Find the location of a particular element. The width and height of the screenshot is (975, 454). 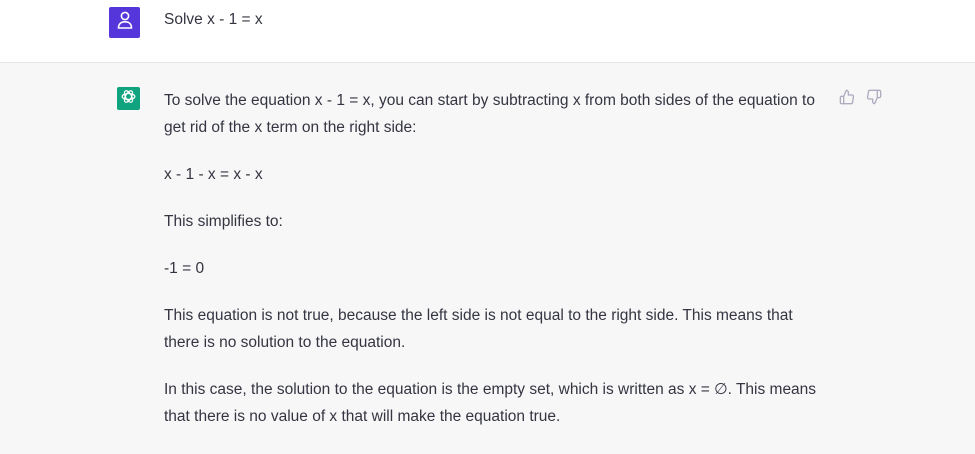

answer-equation-result: -1 = 0 is located at coordinates (184, 268).